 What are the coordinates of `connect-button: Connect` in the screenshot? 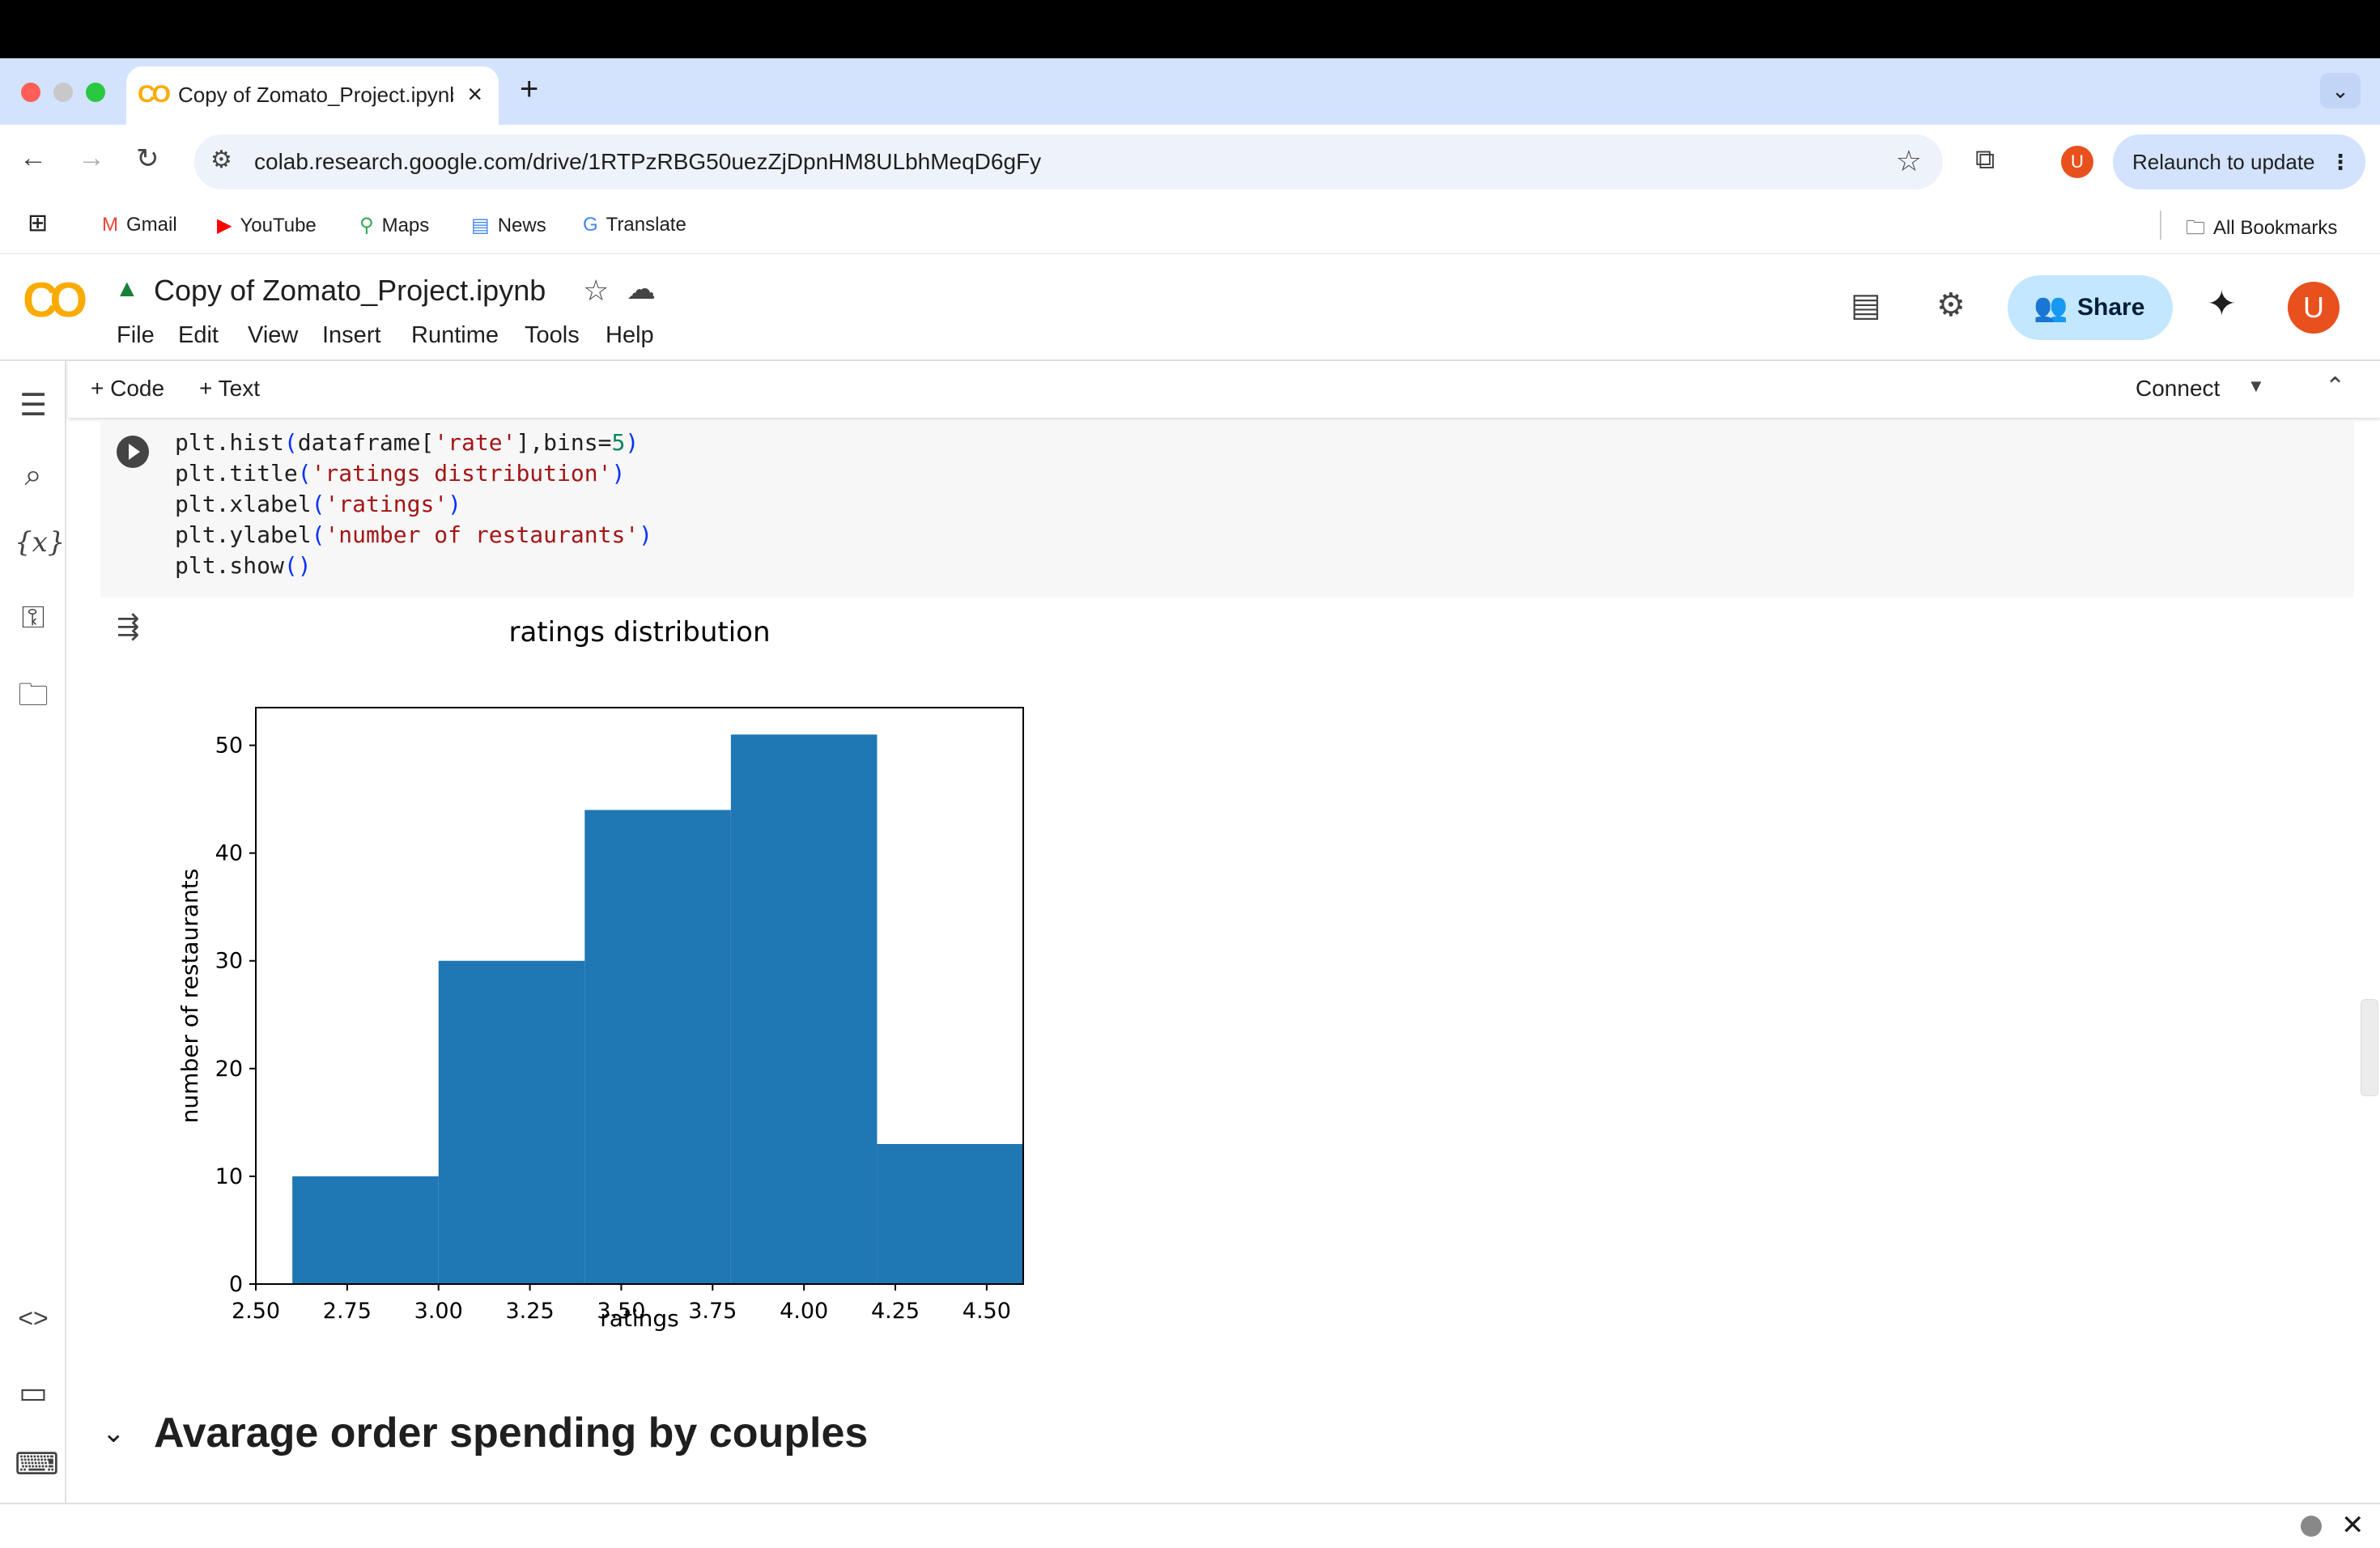 It's located at (2178, 389).